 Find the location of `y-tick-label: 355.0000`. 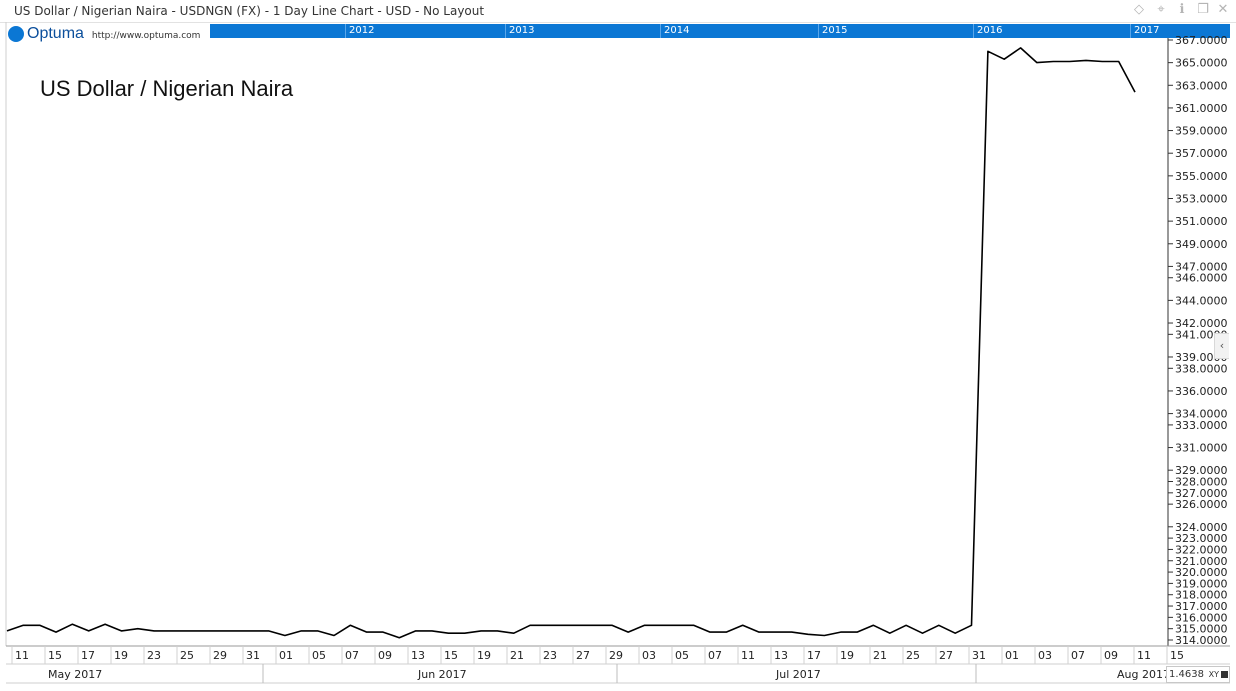

y-tick-label: 355.0000 is located at coordinates (1201, 176).